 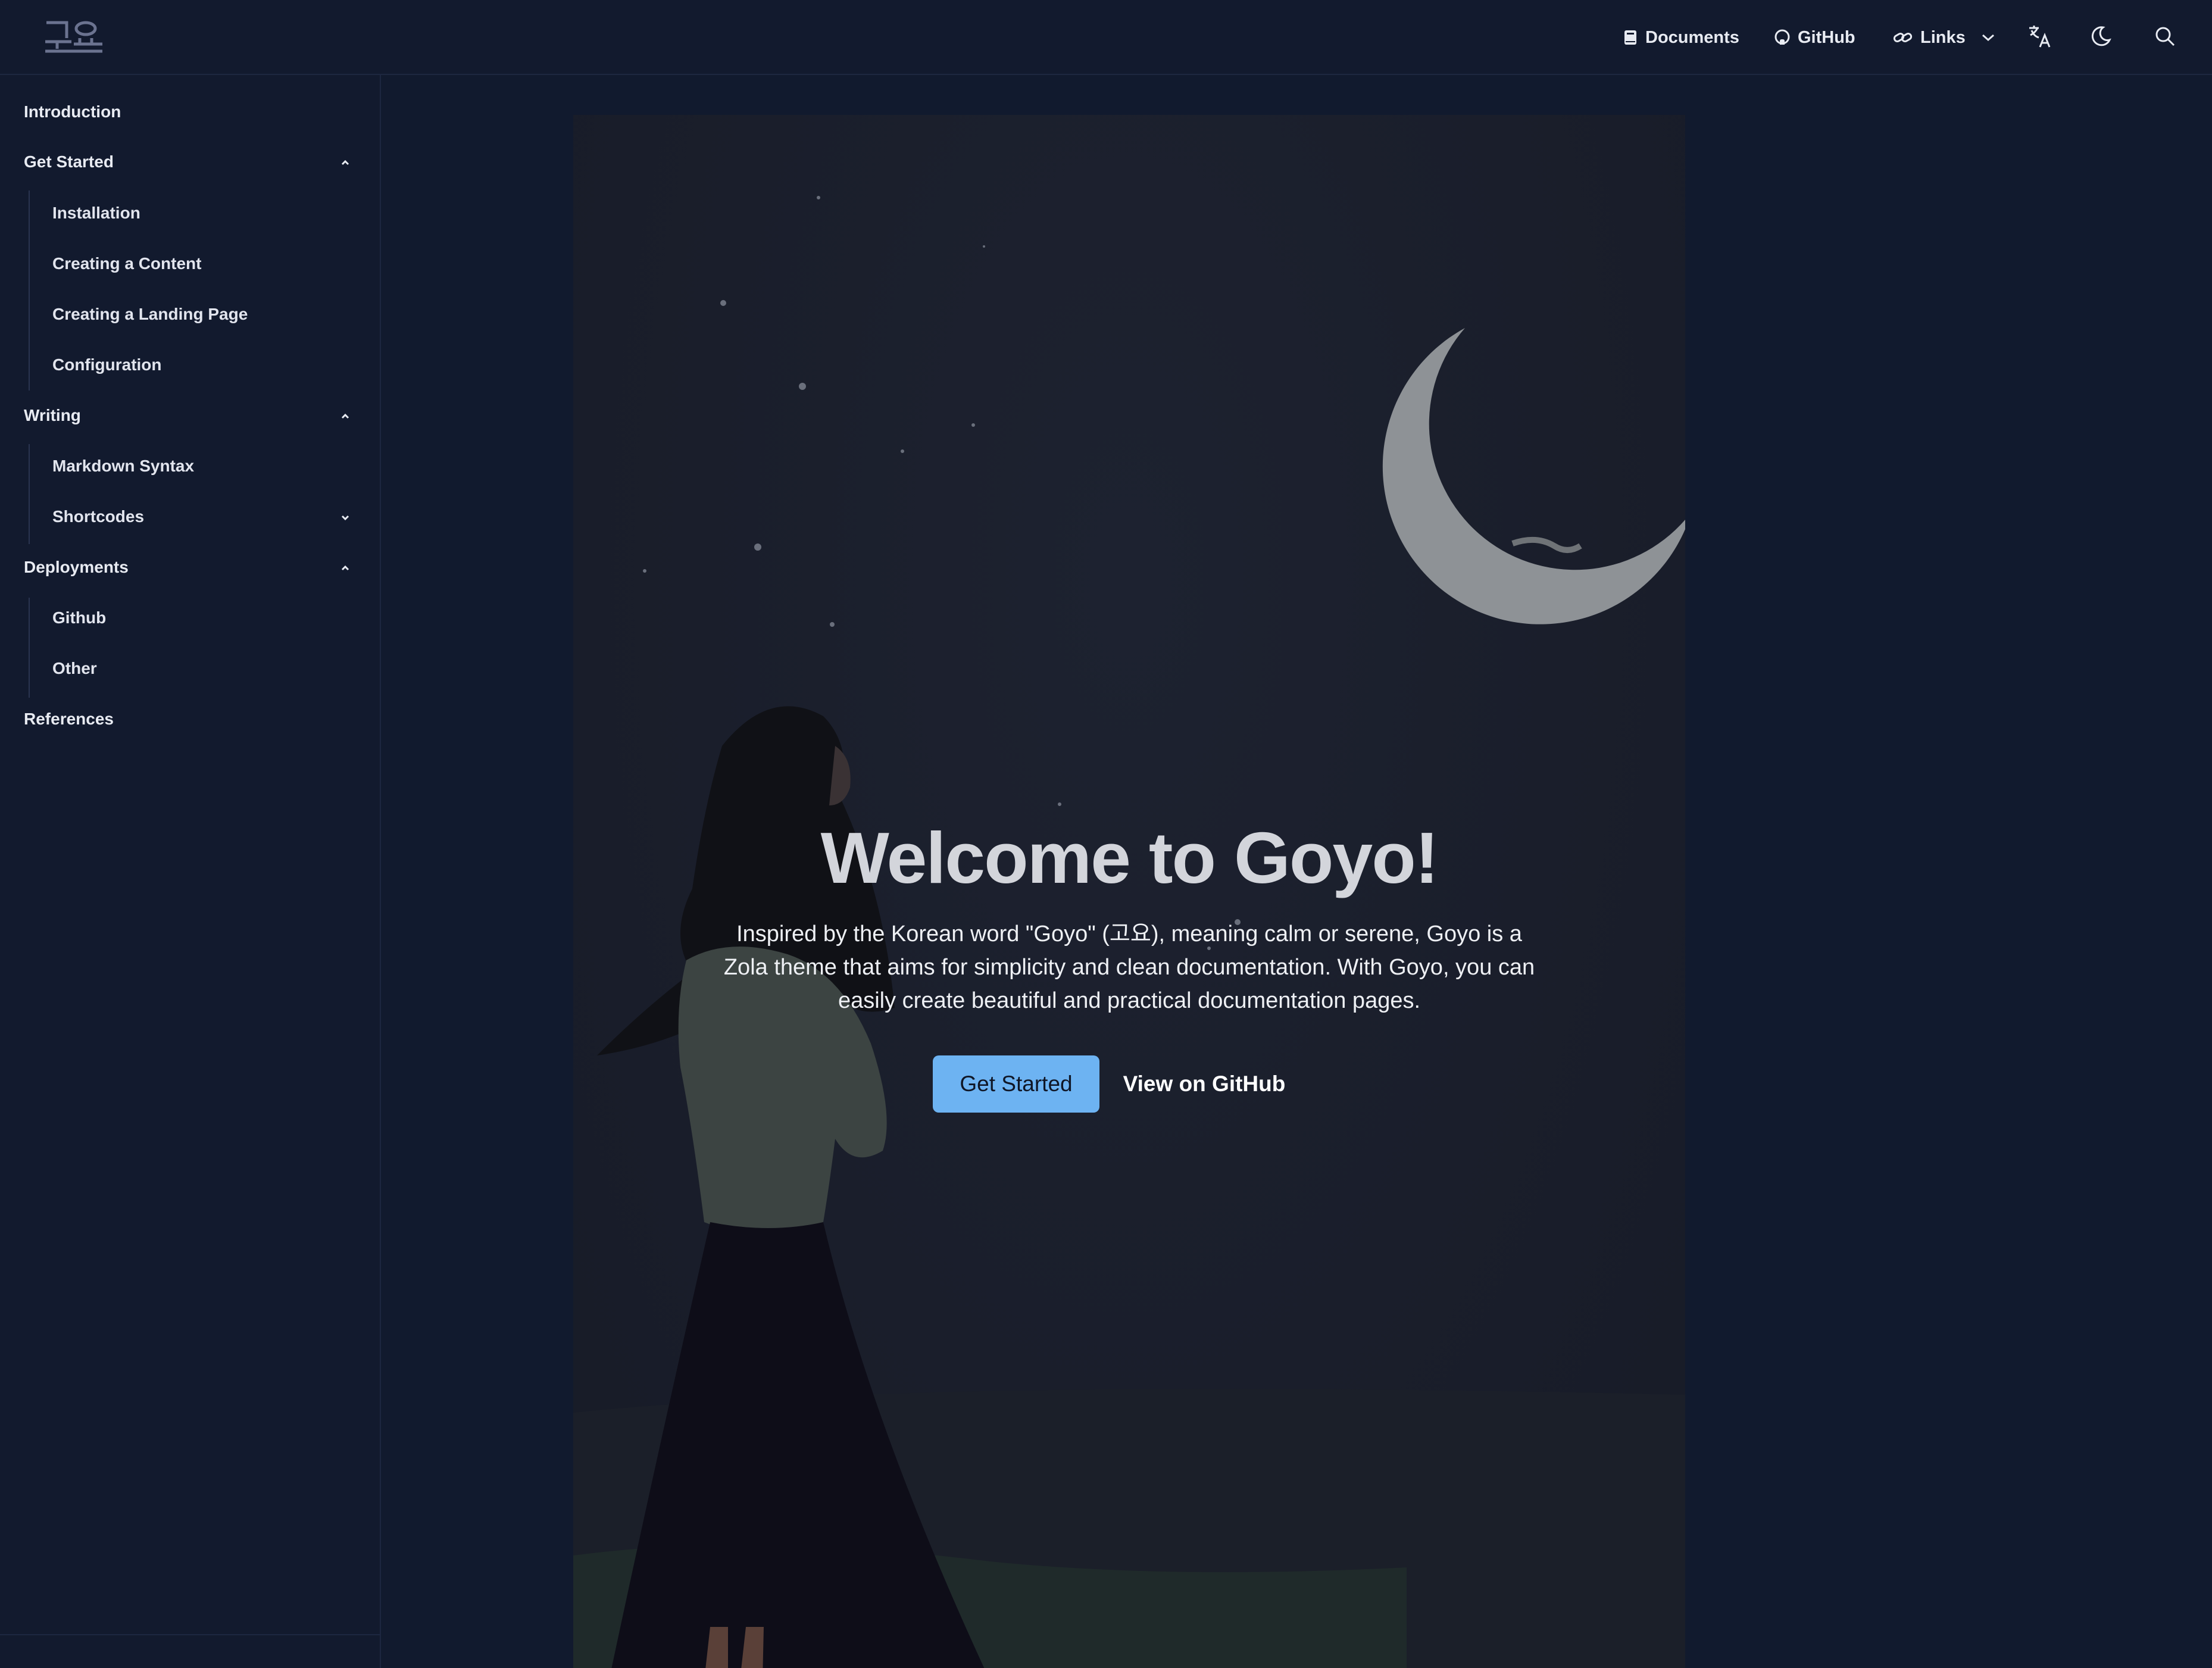 What do you see at coordinates (52, 415) in the screenshot?
I see `sidebar-item-label: Writing` at bounding box center [52, 415].